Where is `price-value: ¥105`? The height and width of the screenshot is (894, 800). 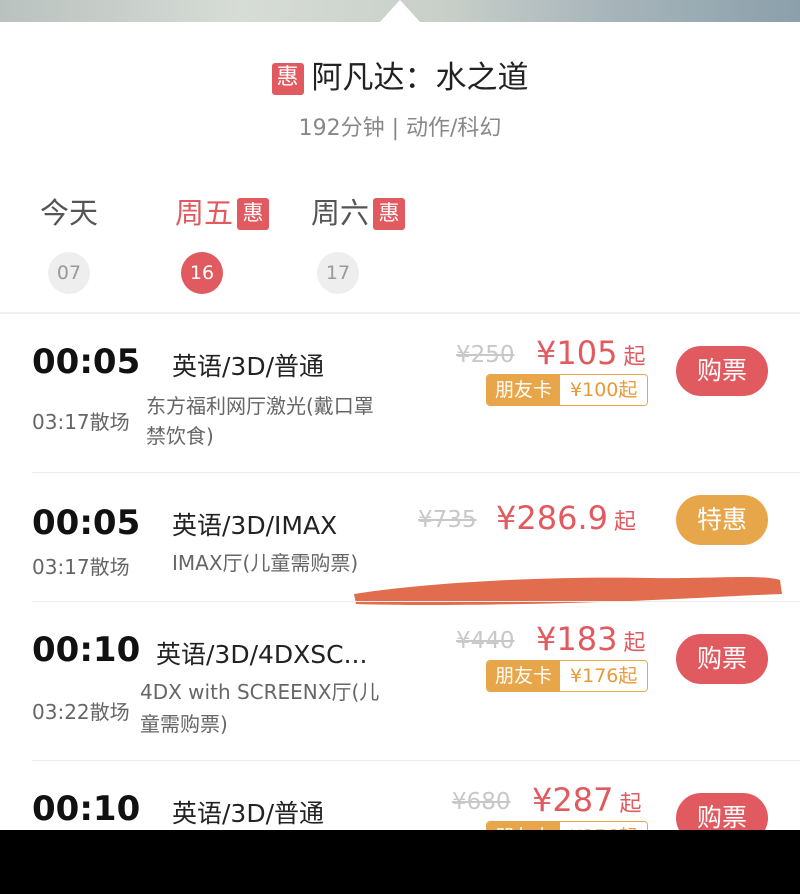
price-value: ¥105 is located at coordinates (577, 353).